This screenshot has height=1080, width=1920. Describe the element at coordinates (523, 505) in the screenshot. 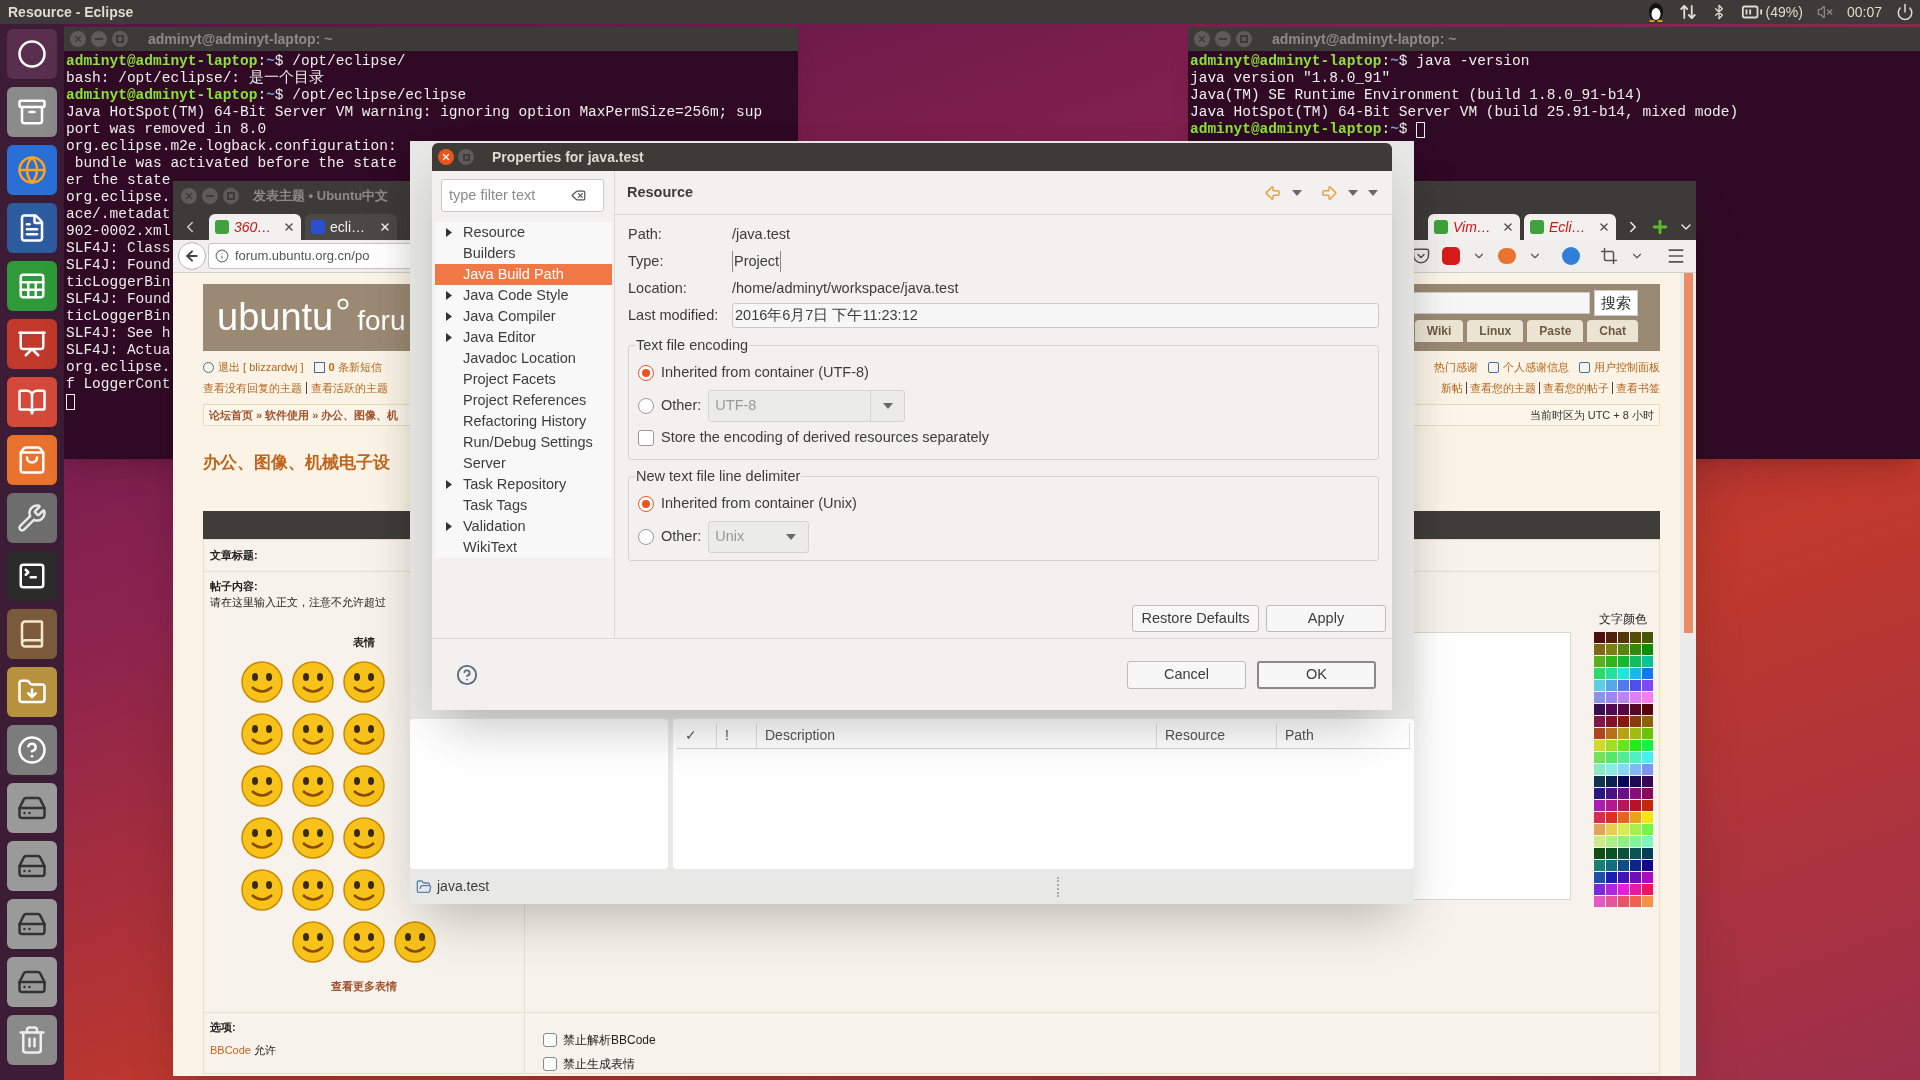

I see `tree-item: Task Tags` at that location.